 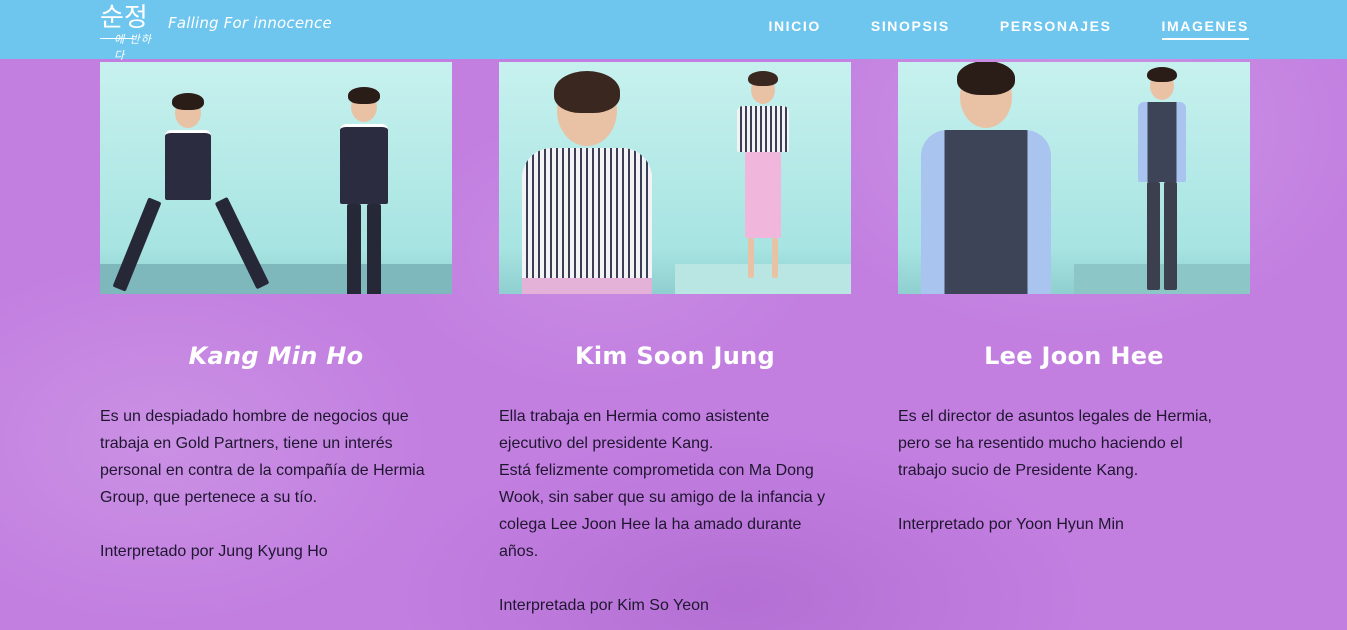 What do you see at coordinates (910, 29) in the screenshot?
I see `nav-item-sinopsis: SINOPSIS` at bounding box center [910, 29].